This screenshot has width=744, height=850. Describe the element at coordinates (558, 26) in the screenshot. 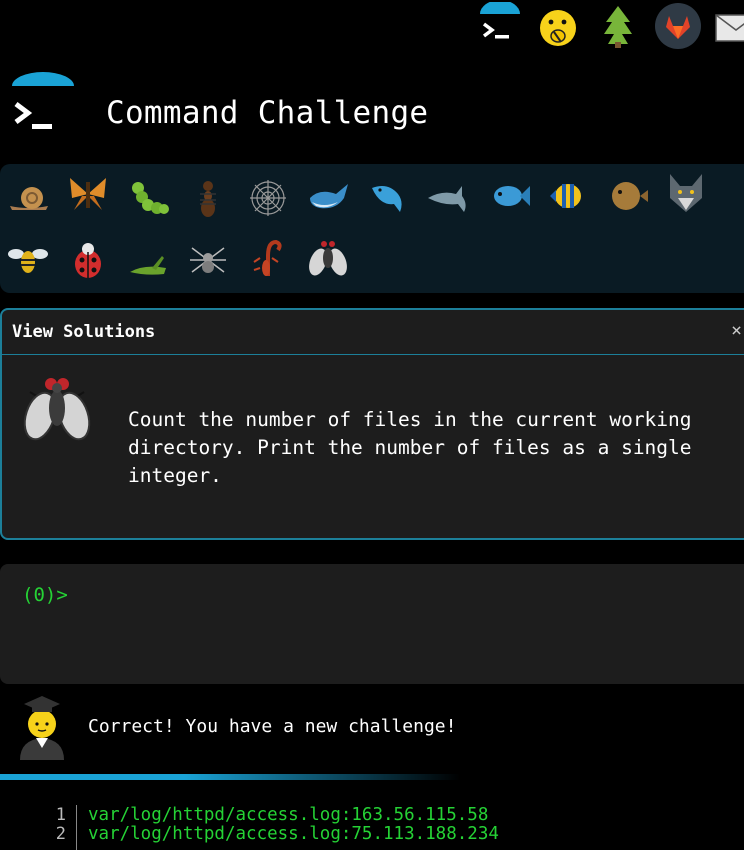

I see `surprised-face-icon` at that location.